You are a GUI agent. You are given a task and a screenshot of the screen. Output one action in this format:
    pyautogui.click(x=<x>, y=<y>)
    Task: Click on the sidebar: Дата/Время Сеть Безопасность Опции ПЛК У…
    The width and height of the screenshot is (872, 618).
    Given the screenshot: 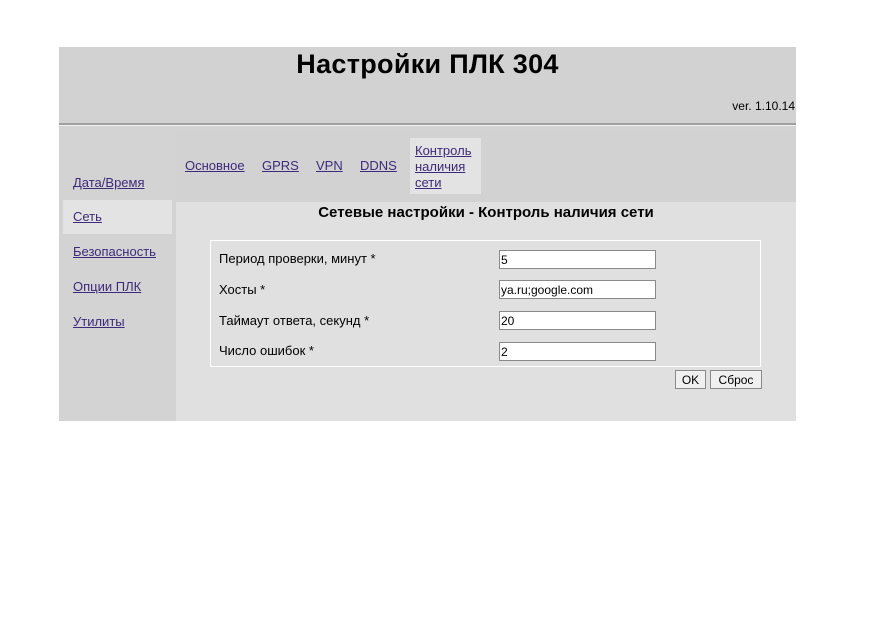 What is the action you would take?
    pyautogui.click(x=117, y=275)
    